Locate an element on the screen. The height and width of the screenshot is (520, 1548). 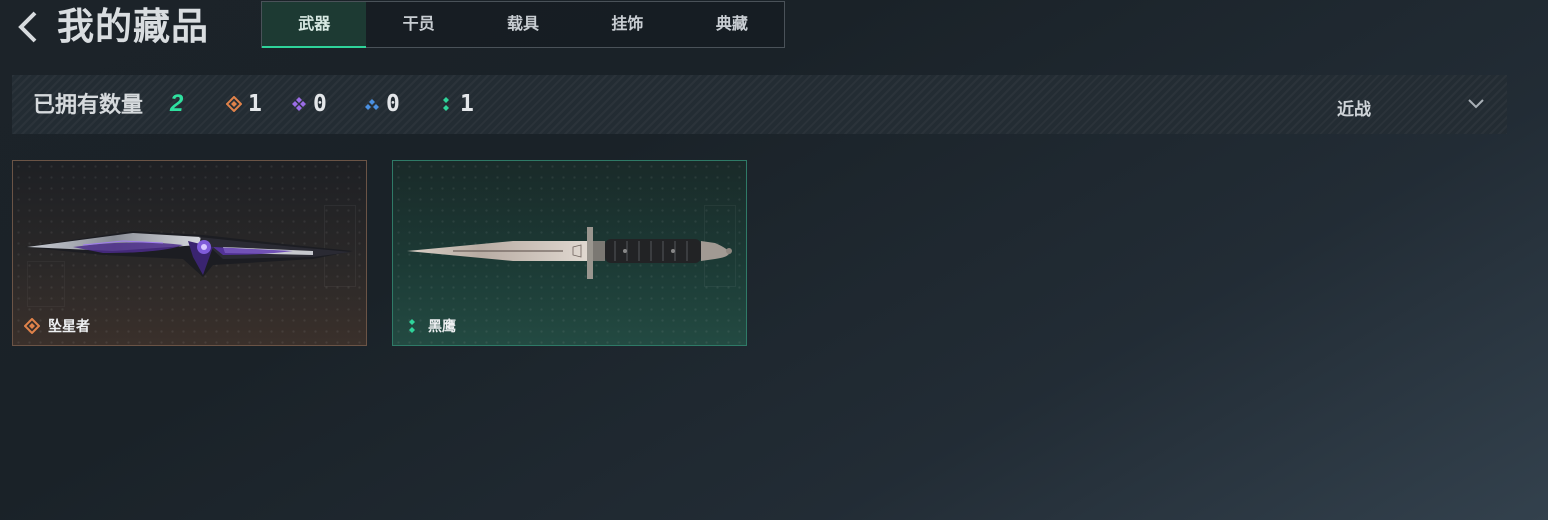
chevron-left-icon is located at coordinates (27, 27).